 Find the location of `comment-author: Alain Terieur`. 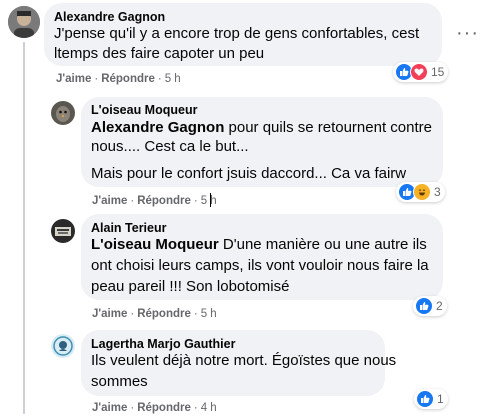

comment-author: Alain Terieur is located at coordinates (128, 228).